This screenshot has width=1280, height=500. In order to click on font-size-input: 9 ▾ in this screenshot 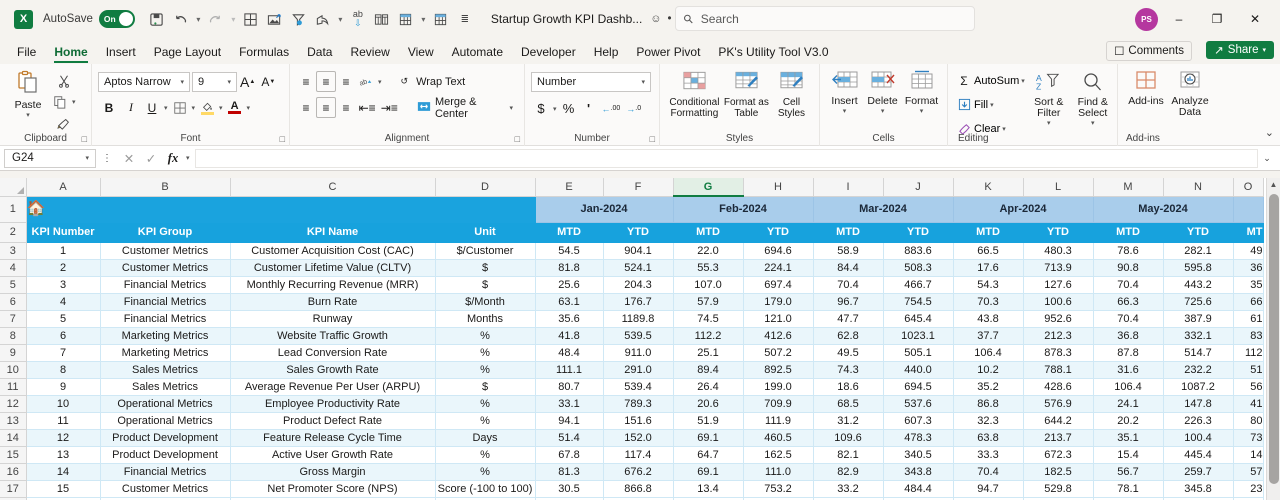, I will do `click(214, 81)`.